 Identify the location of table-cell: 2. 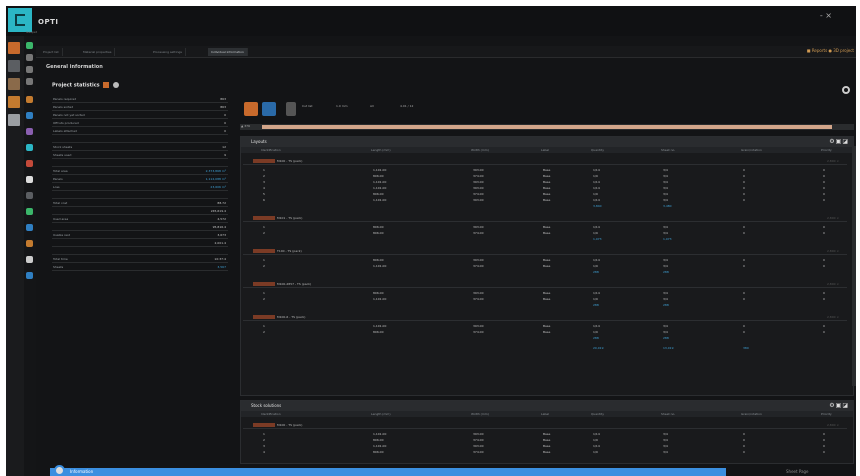
(264, 440).